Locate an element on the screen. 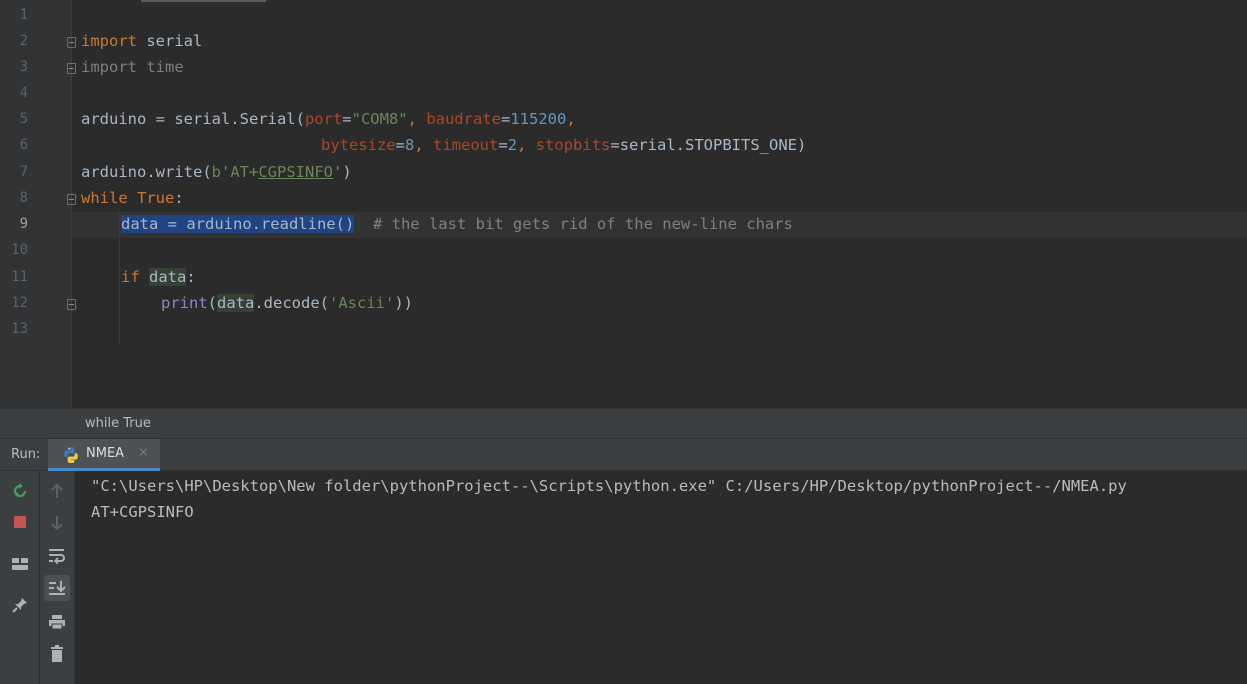  number-literal: 115200 is located at coordinates (538, 119).